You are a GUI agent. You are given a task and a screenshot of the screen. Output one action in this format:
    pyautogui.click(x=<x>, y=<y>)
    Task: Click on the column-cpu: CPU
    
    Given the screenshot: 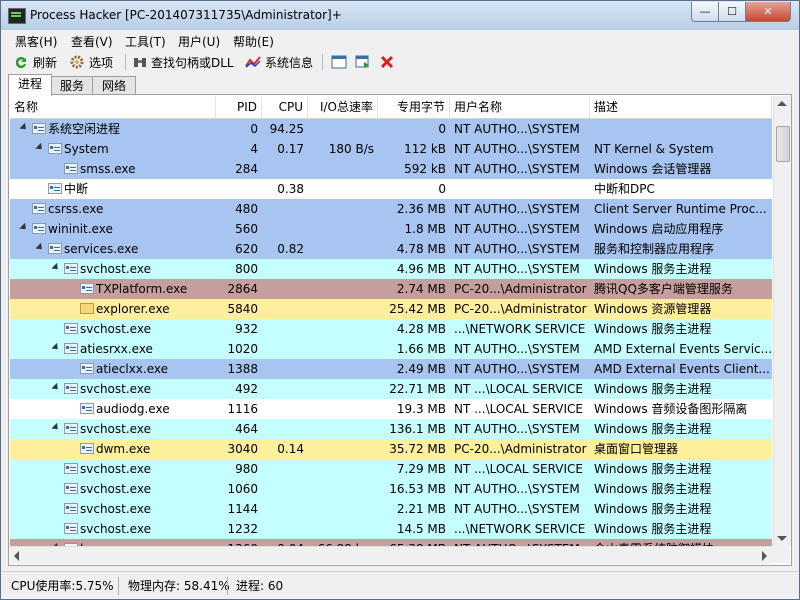 What is the action you would take?
    pyautogui.click(x=285, y=107)
    